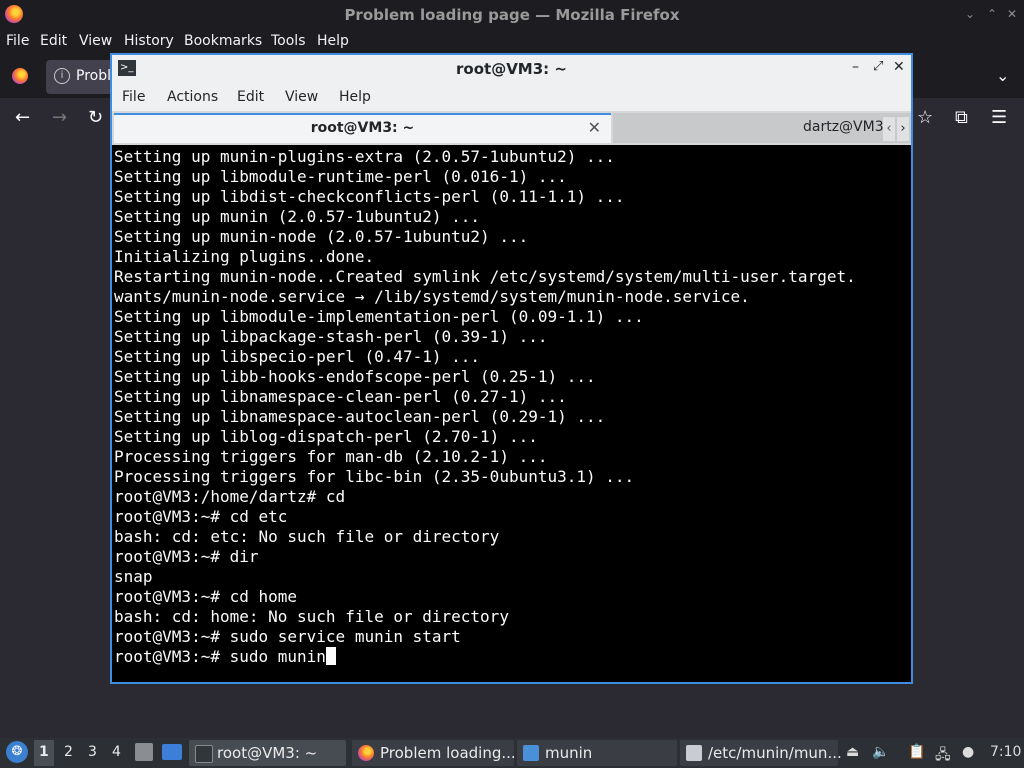  Describe the element at coordinates (204, 754) in the screenshot. I see `terminal-icon` at that location.